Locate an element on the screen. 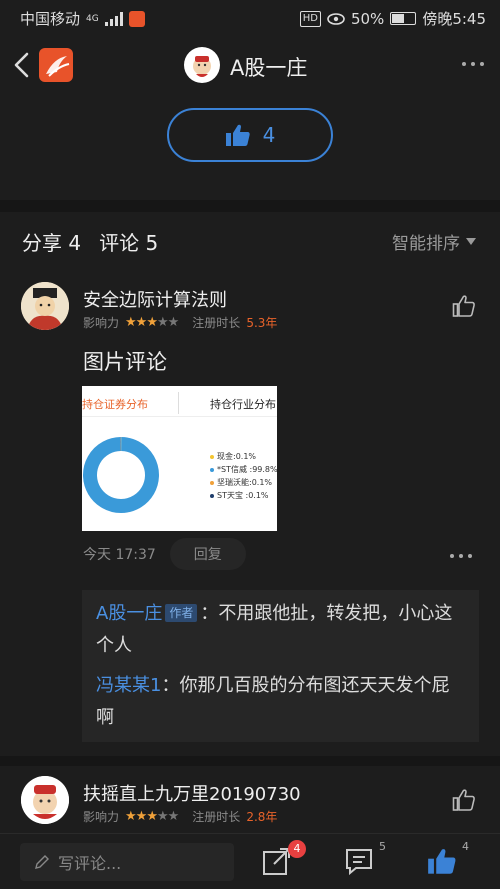  register-value: 2.8年 is located at coordinates (262, 817).